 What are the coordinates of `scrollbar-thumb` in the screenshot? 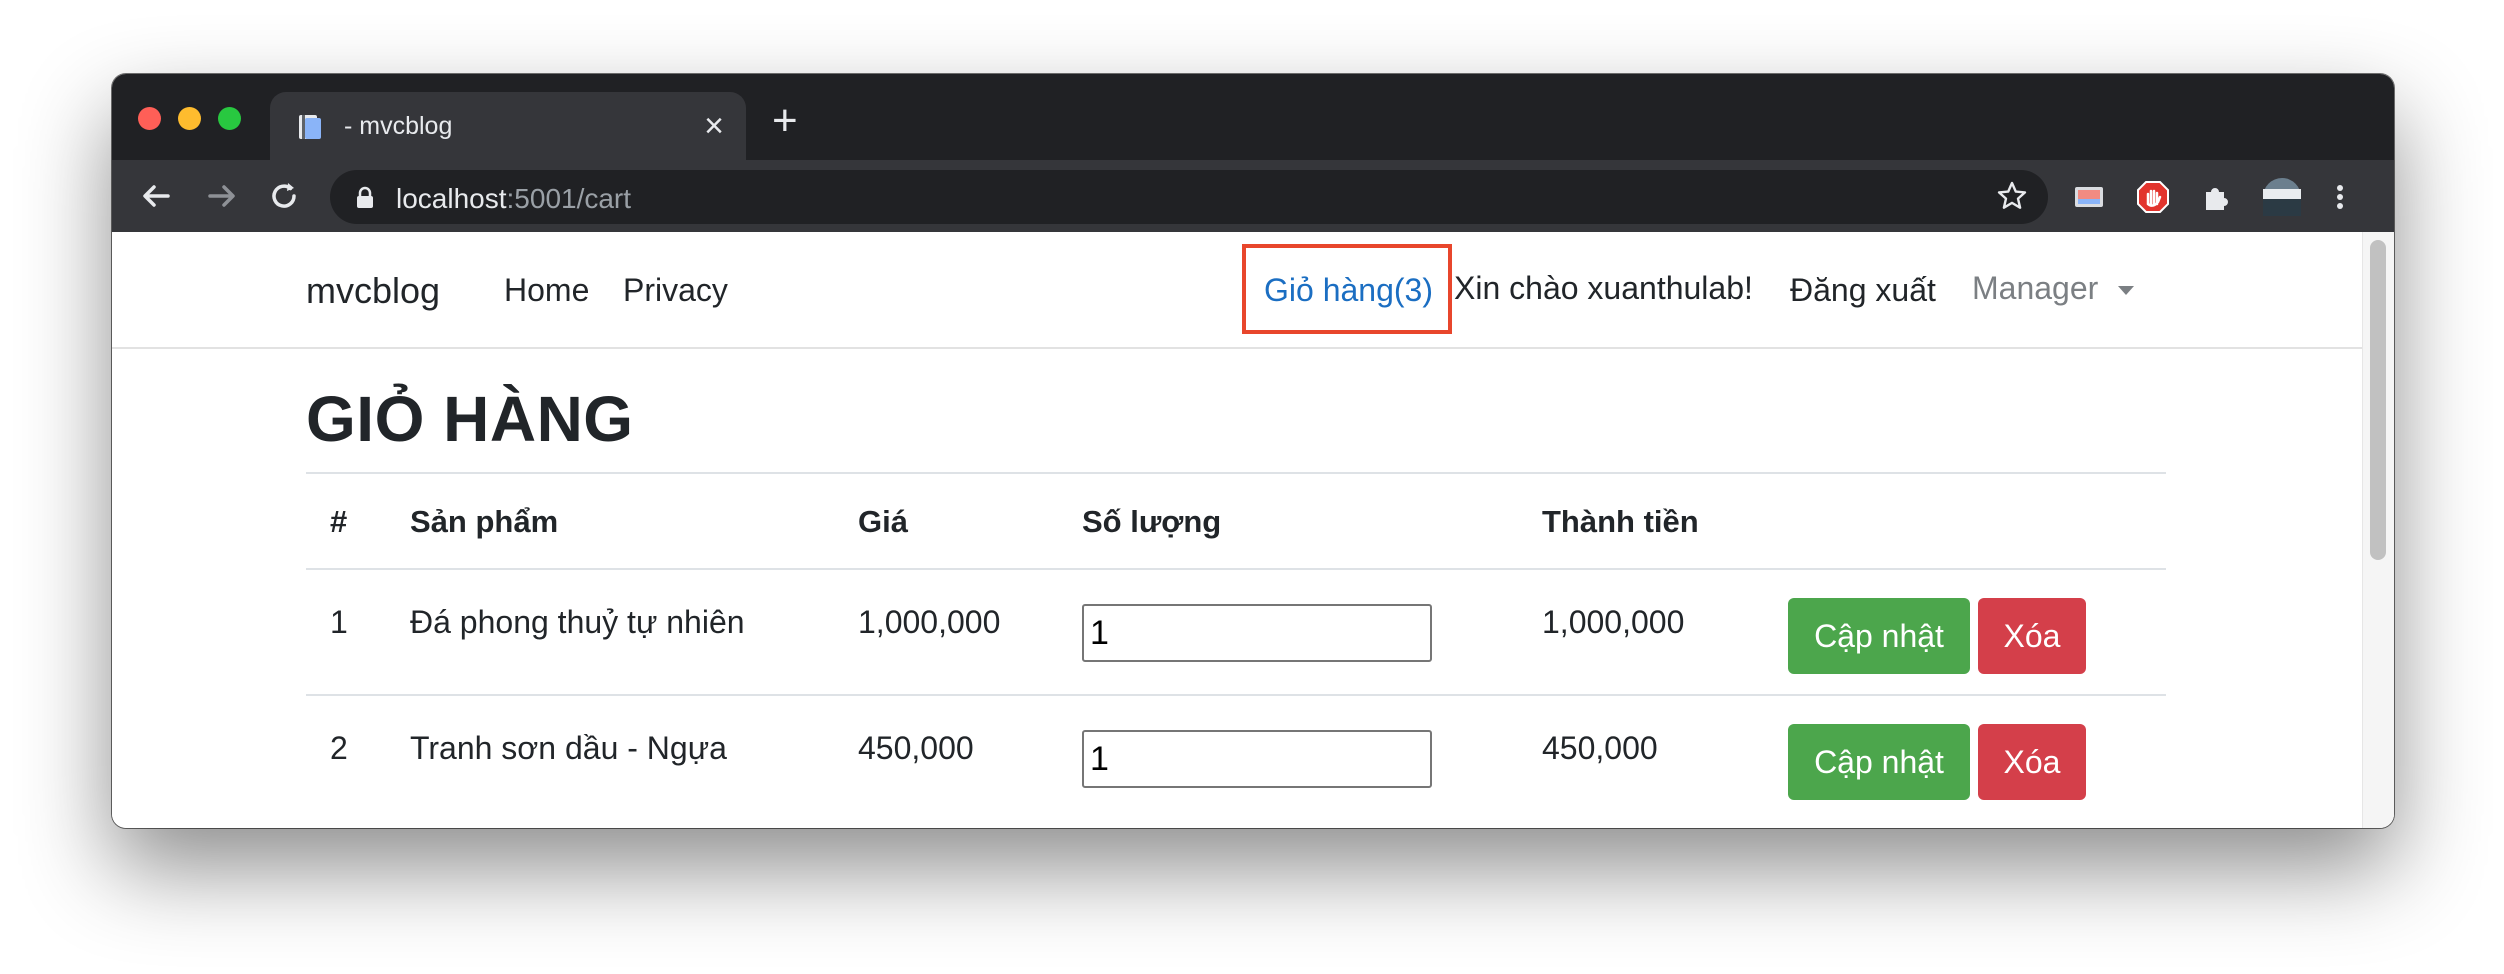 It's located at (2378, 400).